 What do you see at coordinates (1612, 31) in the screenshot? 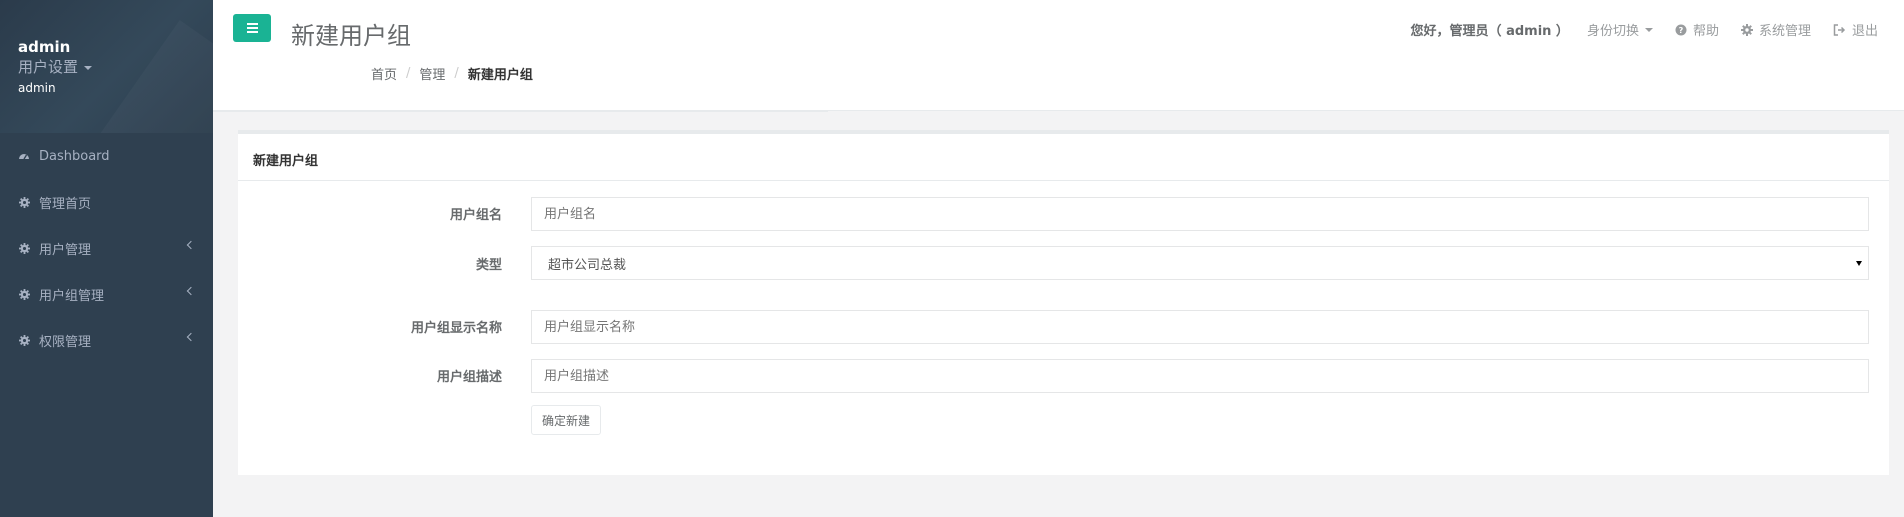
I see `switch-identity-label: 身份切换` at bounding box center [1612, 31].